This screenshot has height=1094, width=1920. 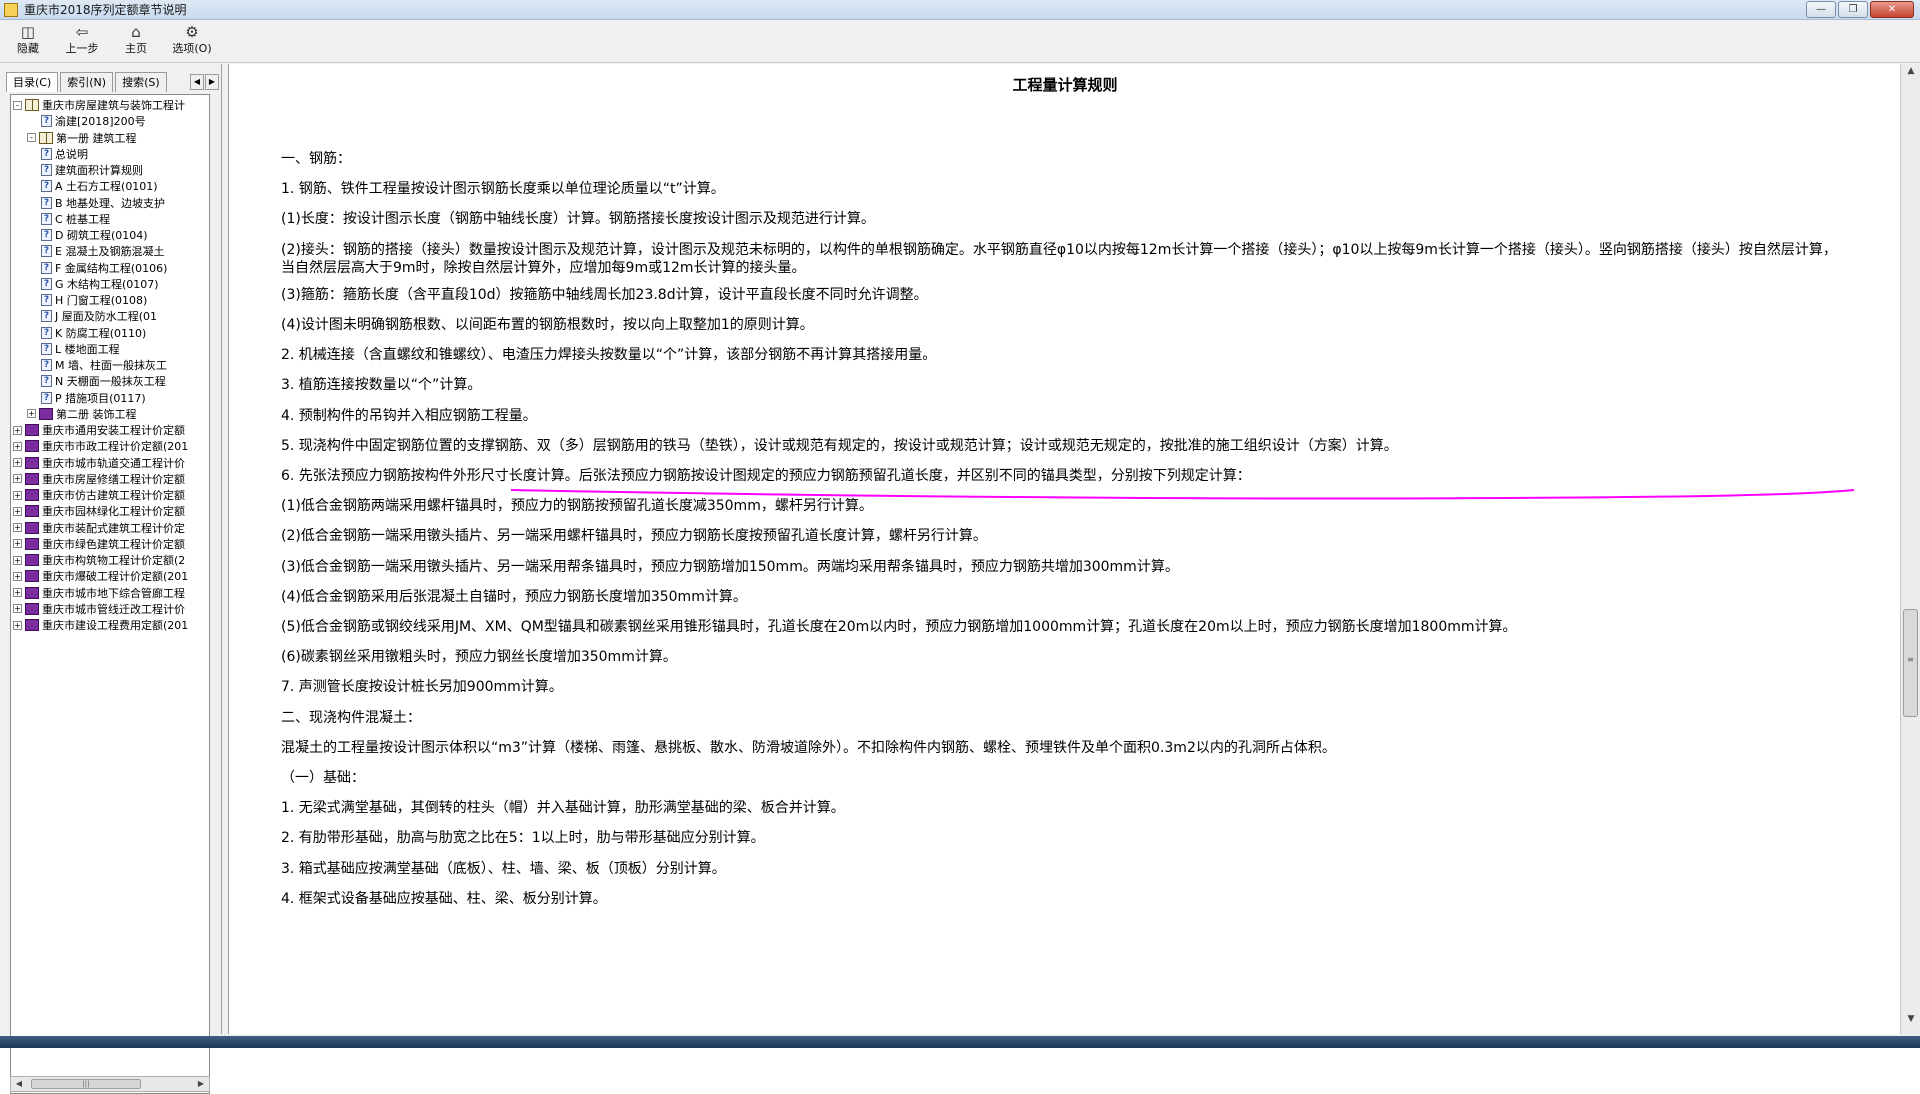 What do you see at coordinates (82, 138) in the screenshot?
I see `tree-item: - 第一册 建筑工程` at bounding box center [82, 138].